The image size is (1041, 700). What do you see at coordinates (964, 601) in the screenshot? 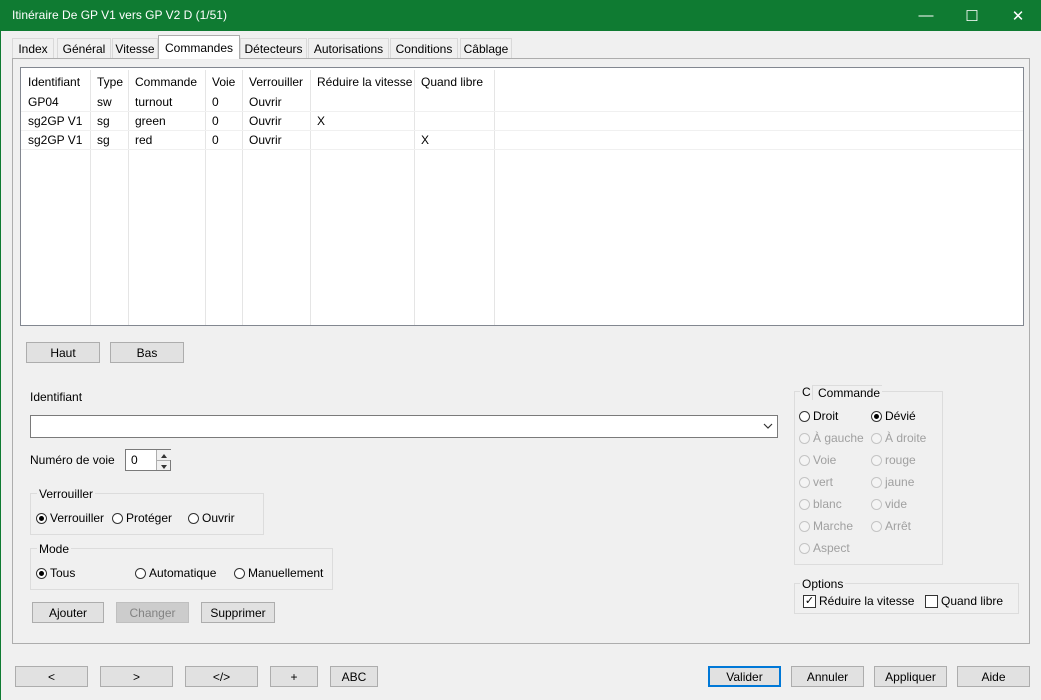
I see `checkbox-quand-libre: Quand libre` at bounding box center [964, 601].